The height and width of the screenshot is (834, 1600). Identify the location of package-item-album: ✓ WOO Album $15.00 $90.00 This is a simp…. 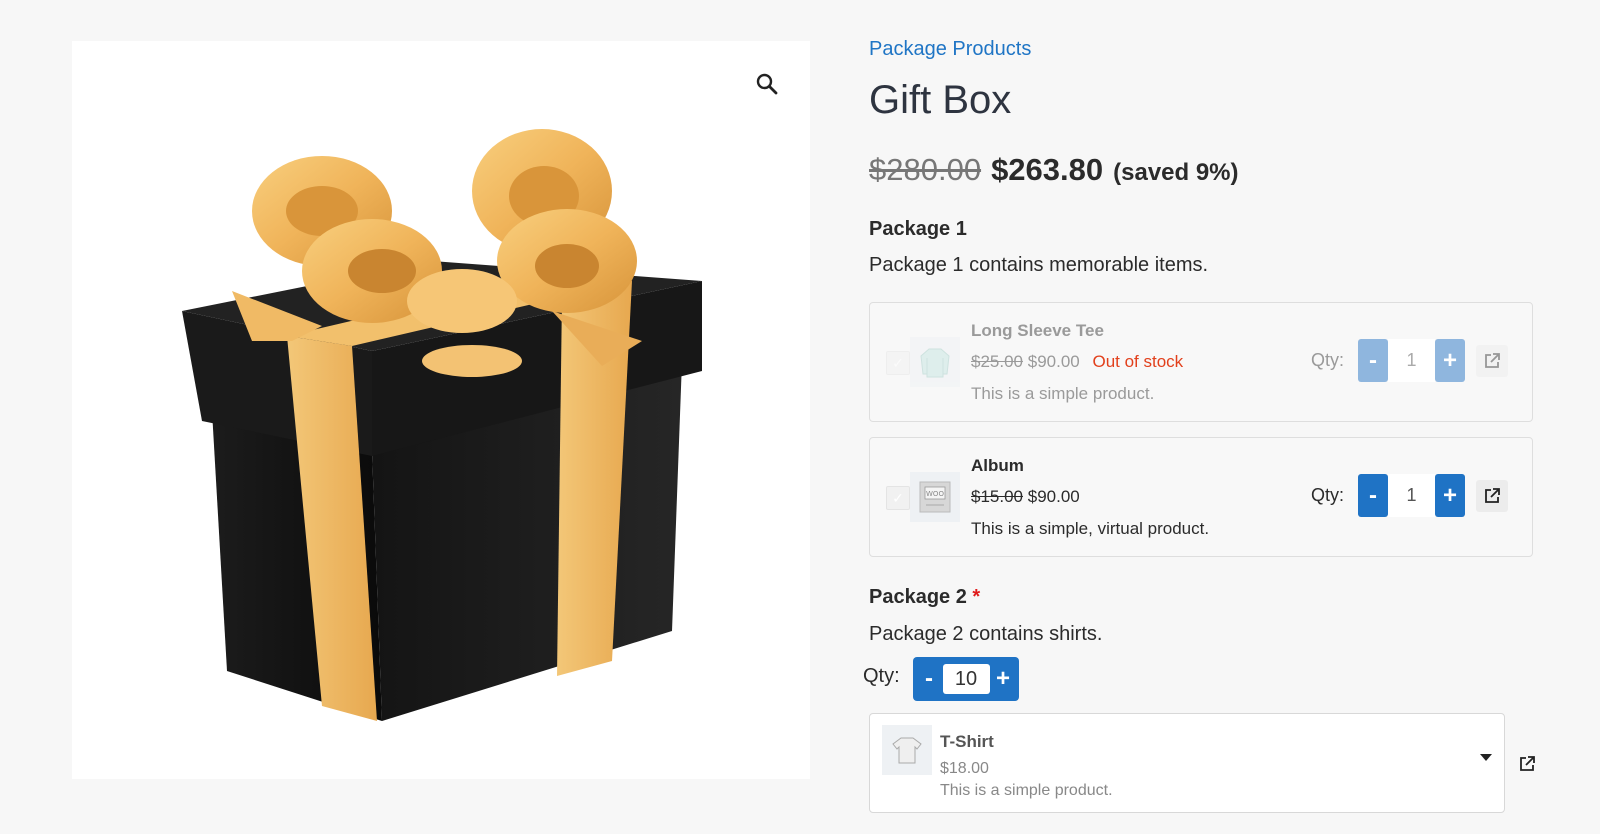
(1201, 497).